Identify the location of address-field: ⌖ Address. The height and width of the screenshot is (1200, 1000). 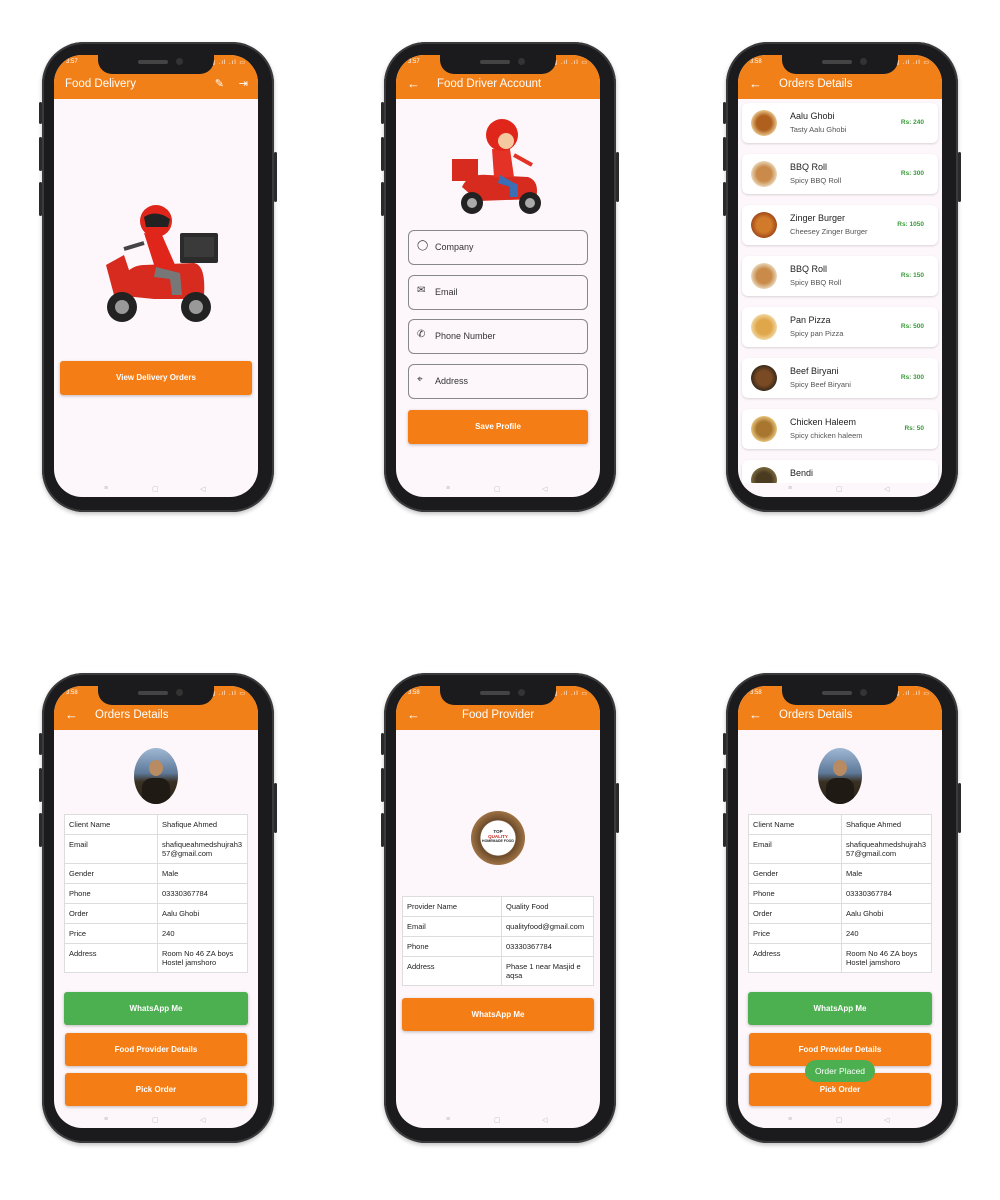
(498, 381).